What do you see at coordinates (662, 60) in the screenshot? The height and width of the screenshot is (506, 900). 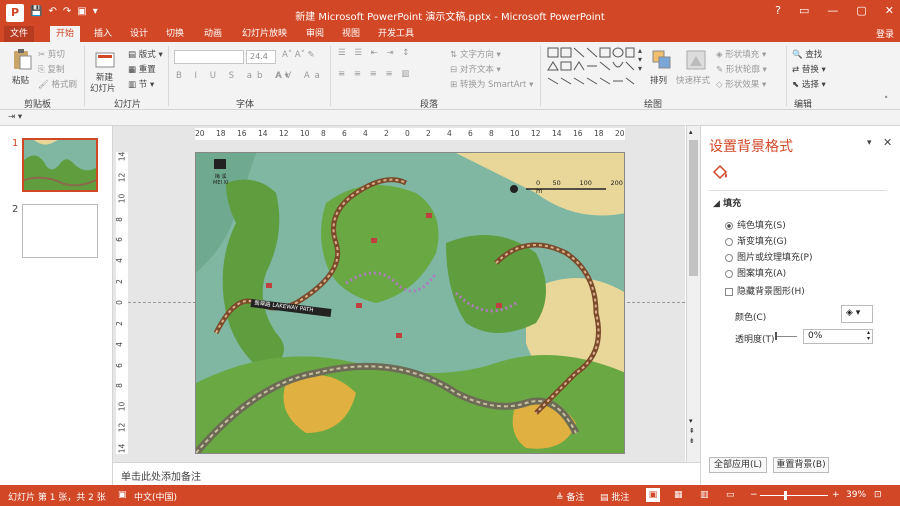 I see `arrange-icon` at bounding box center [662, 60].